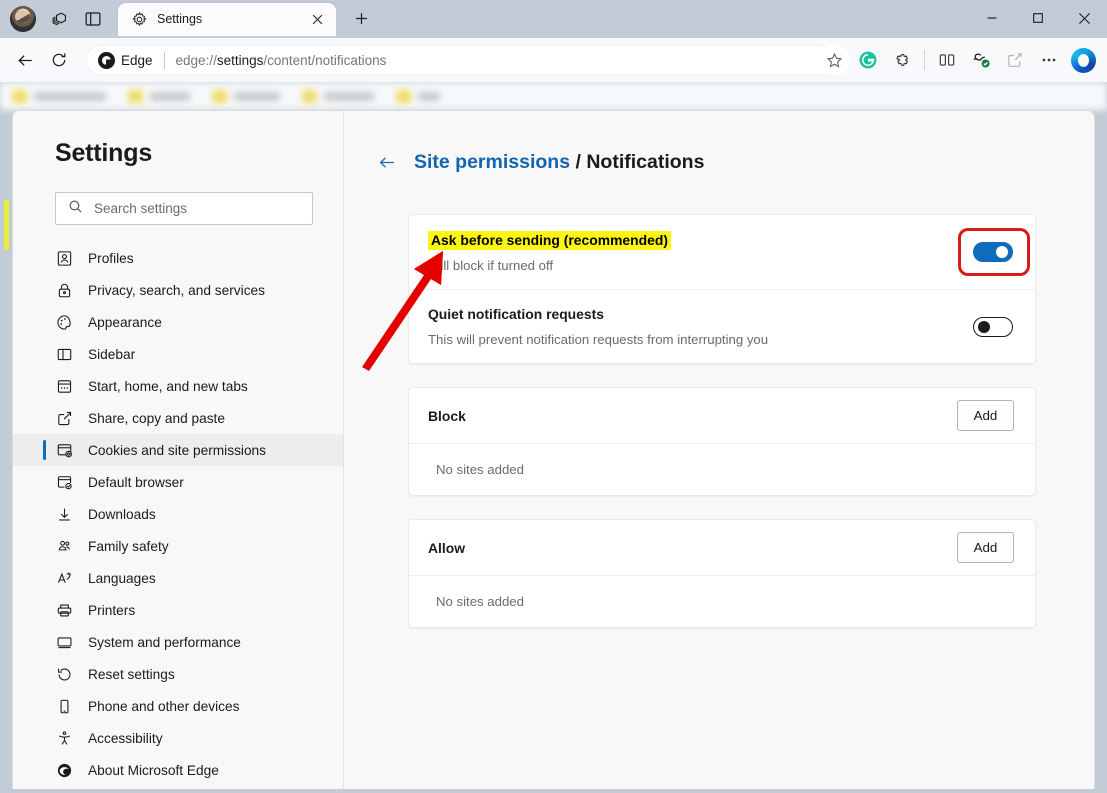 This screenshot has width=1107, height=793. I want to click on refresh-icon, so click(59, 60).